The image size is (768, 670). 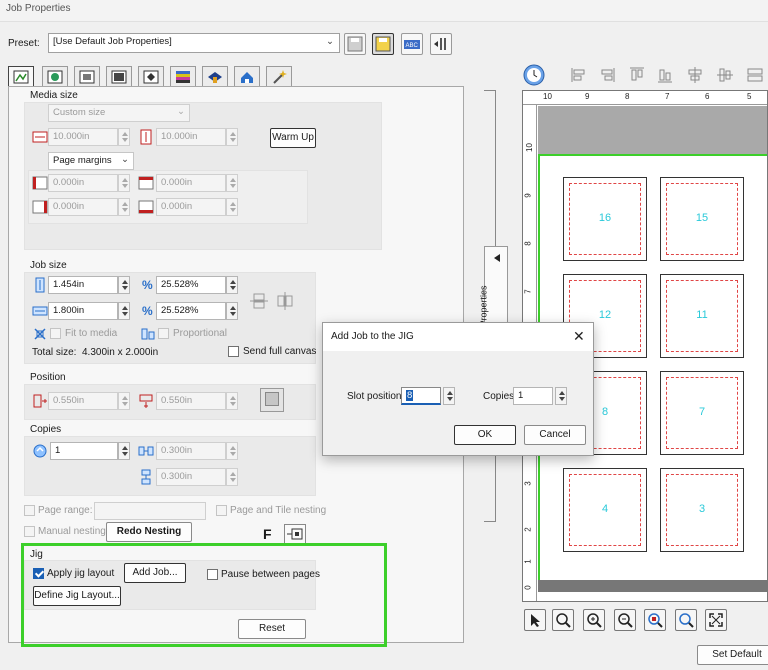 I want to click on zoom-out-button, so click(x=625, y=620).